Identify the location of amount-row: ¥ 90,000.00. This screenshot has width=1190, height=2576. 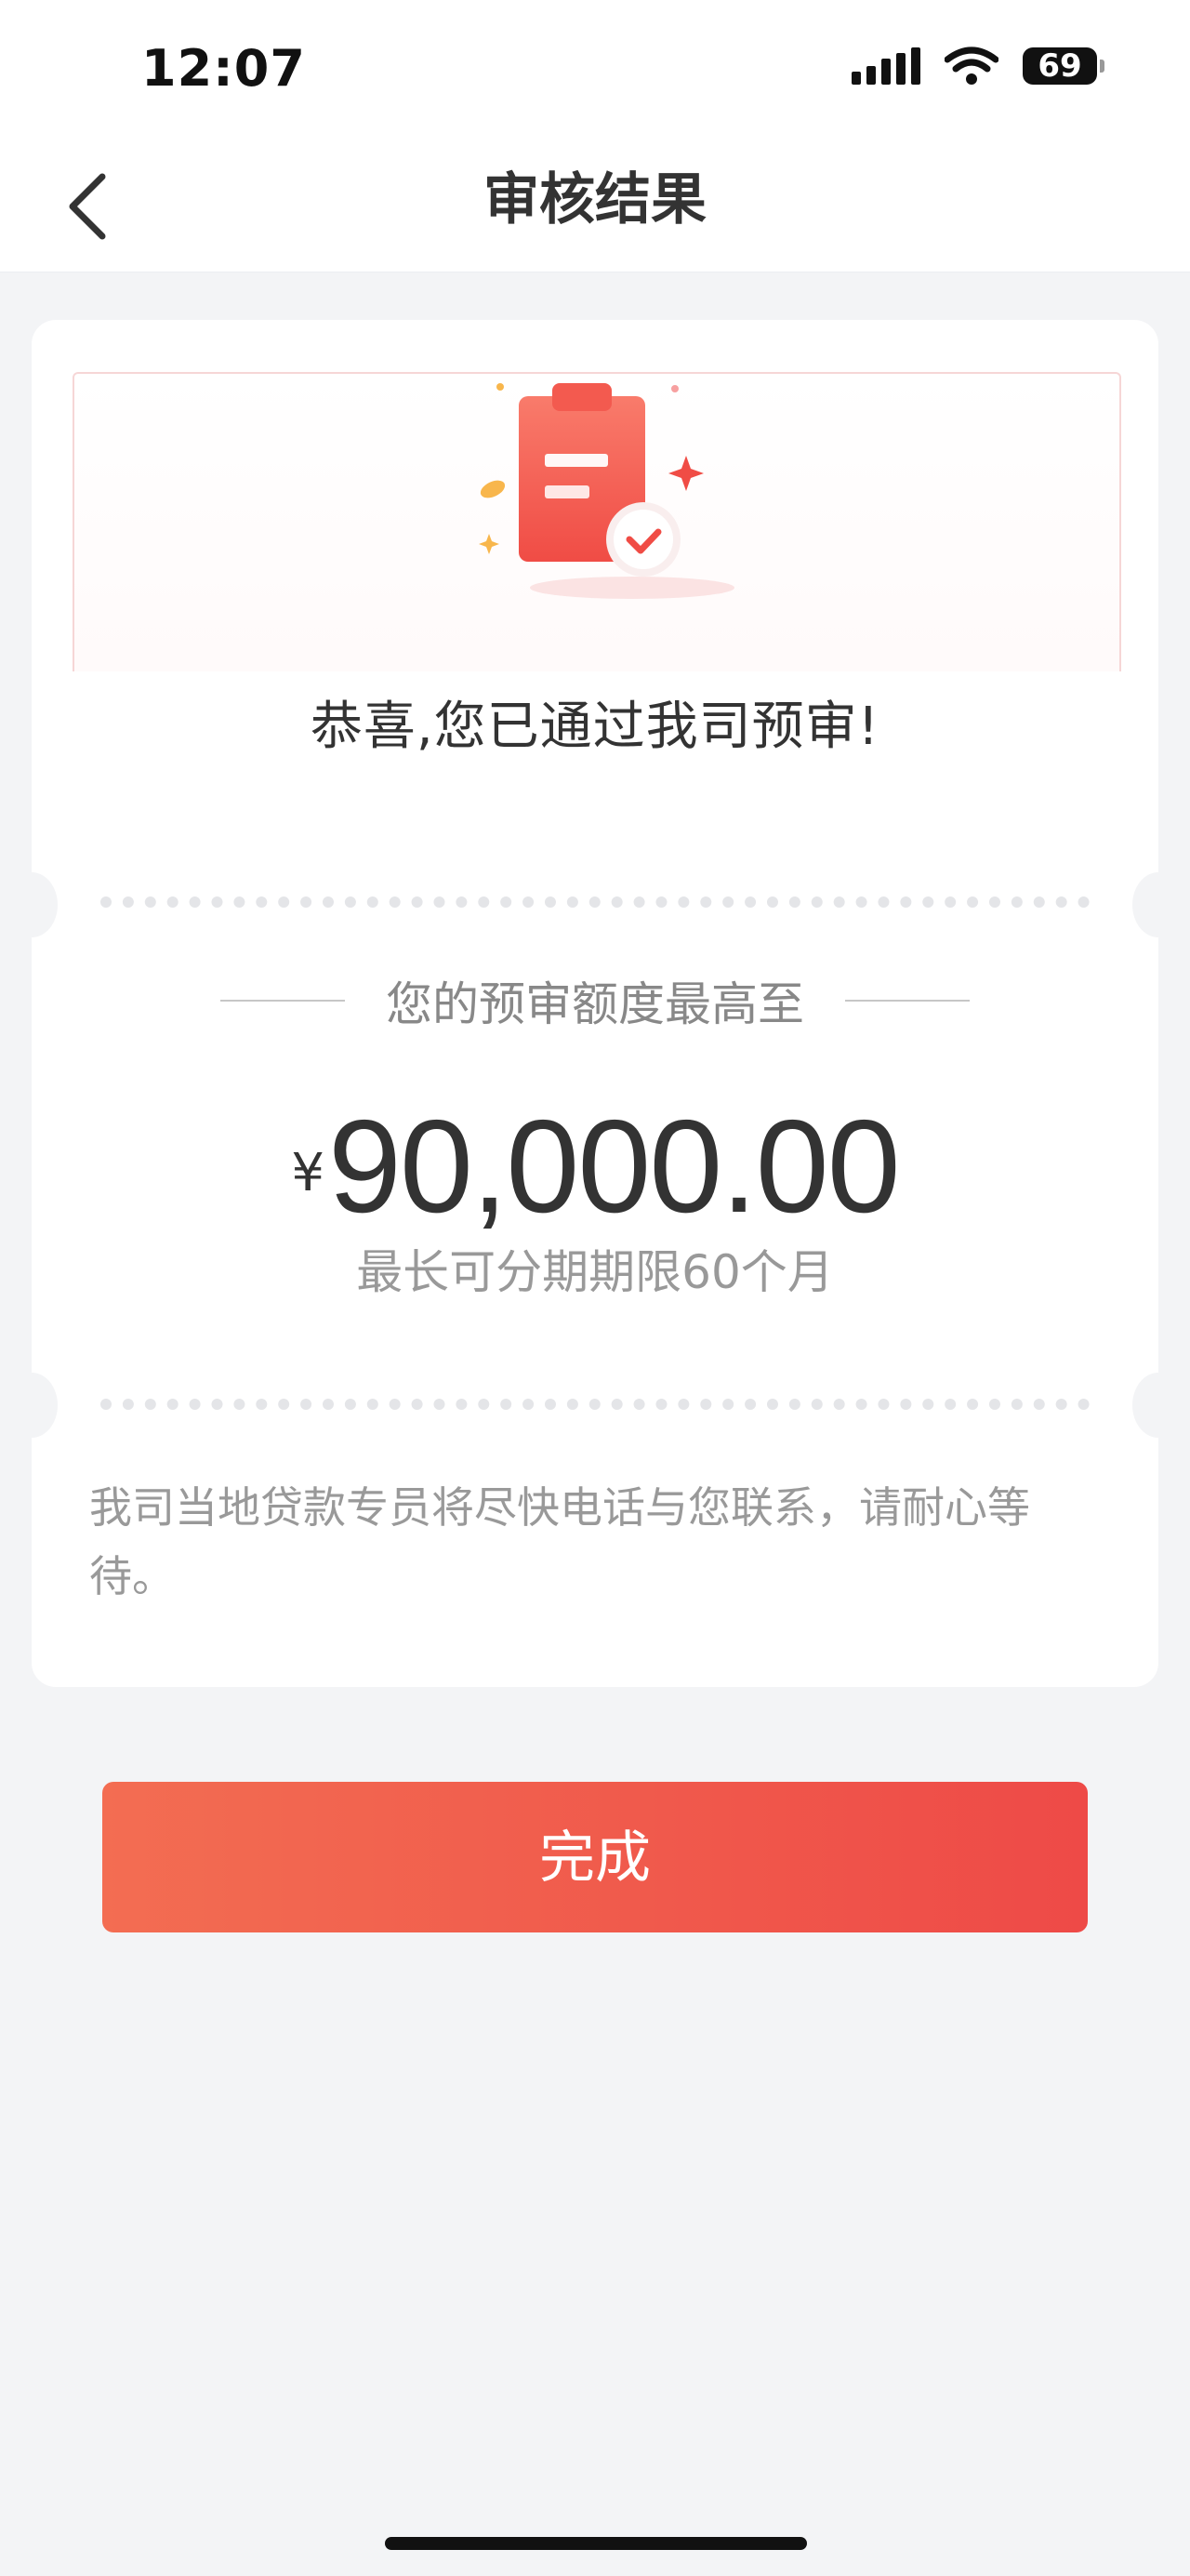
(595, 1167).